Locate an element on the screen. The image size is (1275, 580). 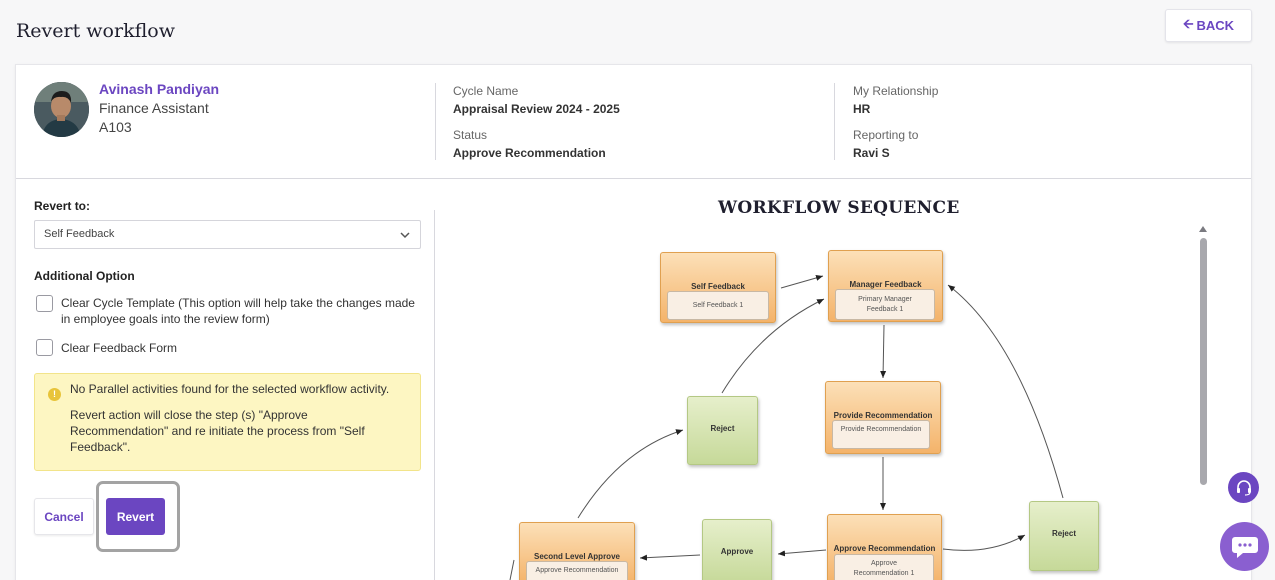
workflow-node-self-feedback: Self Feedback Self Feedback 1 is located at coordinates (718, 287).